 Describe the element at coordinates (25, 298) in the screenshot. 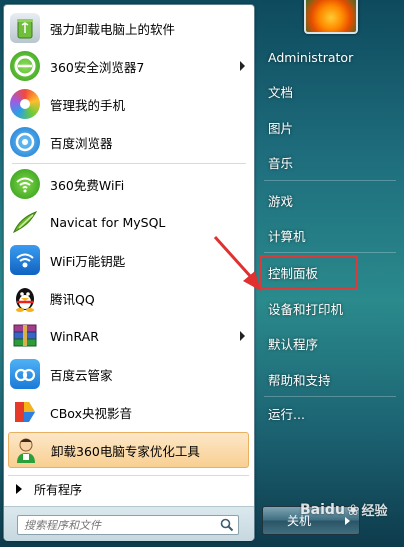

I see `qq-penguin-icon` at that location.